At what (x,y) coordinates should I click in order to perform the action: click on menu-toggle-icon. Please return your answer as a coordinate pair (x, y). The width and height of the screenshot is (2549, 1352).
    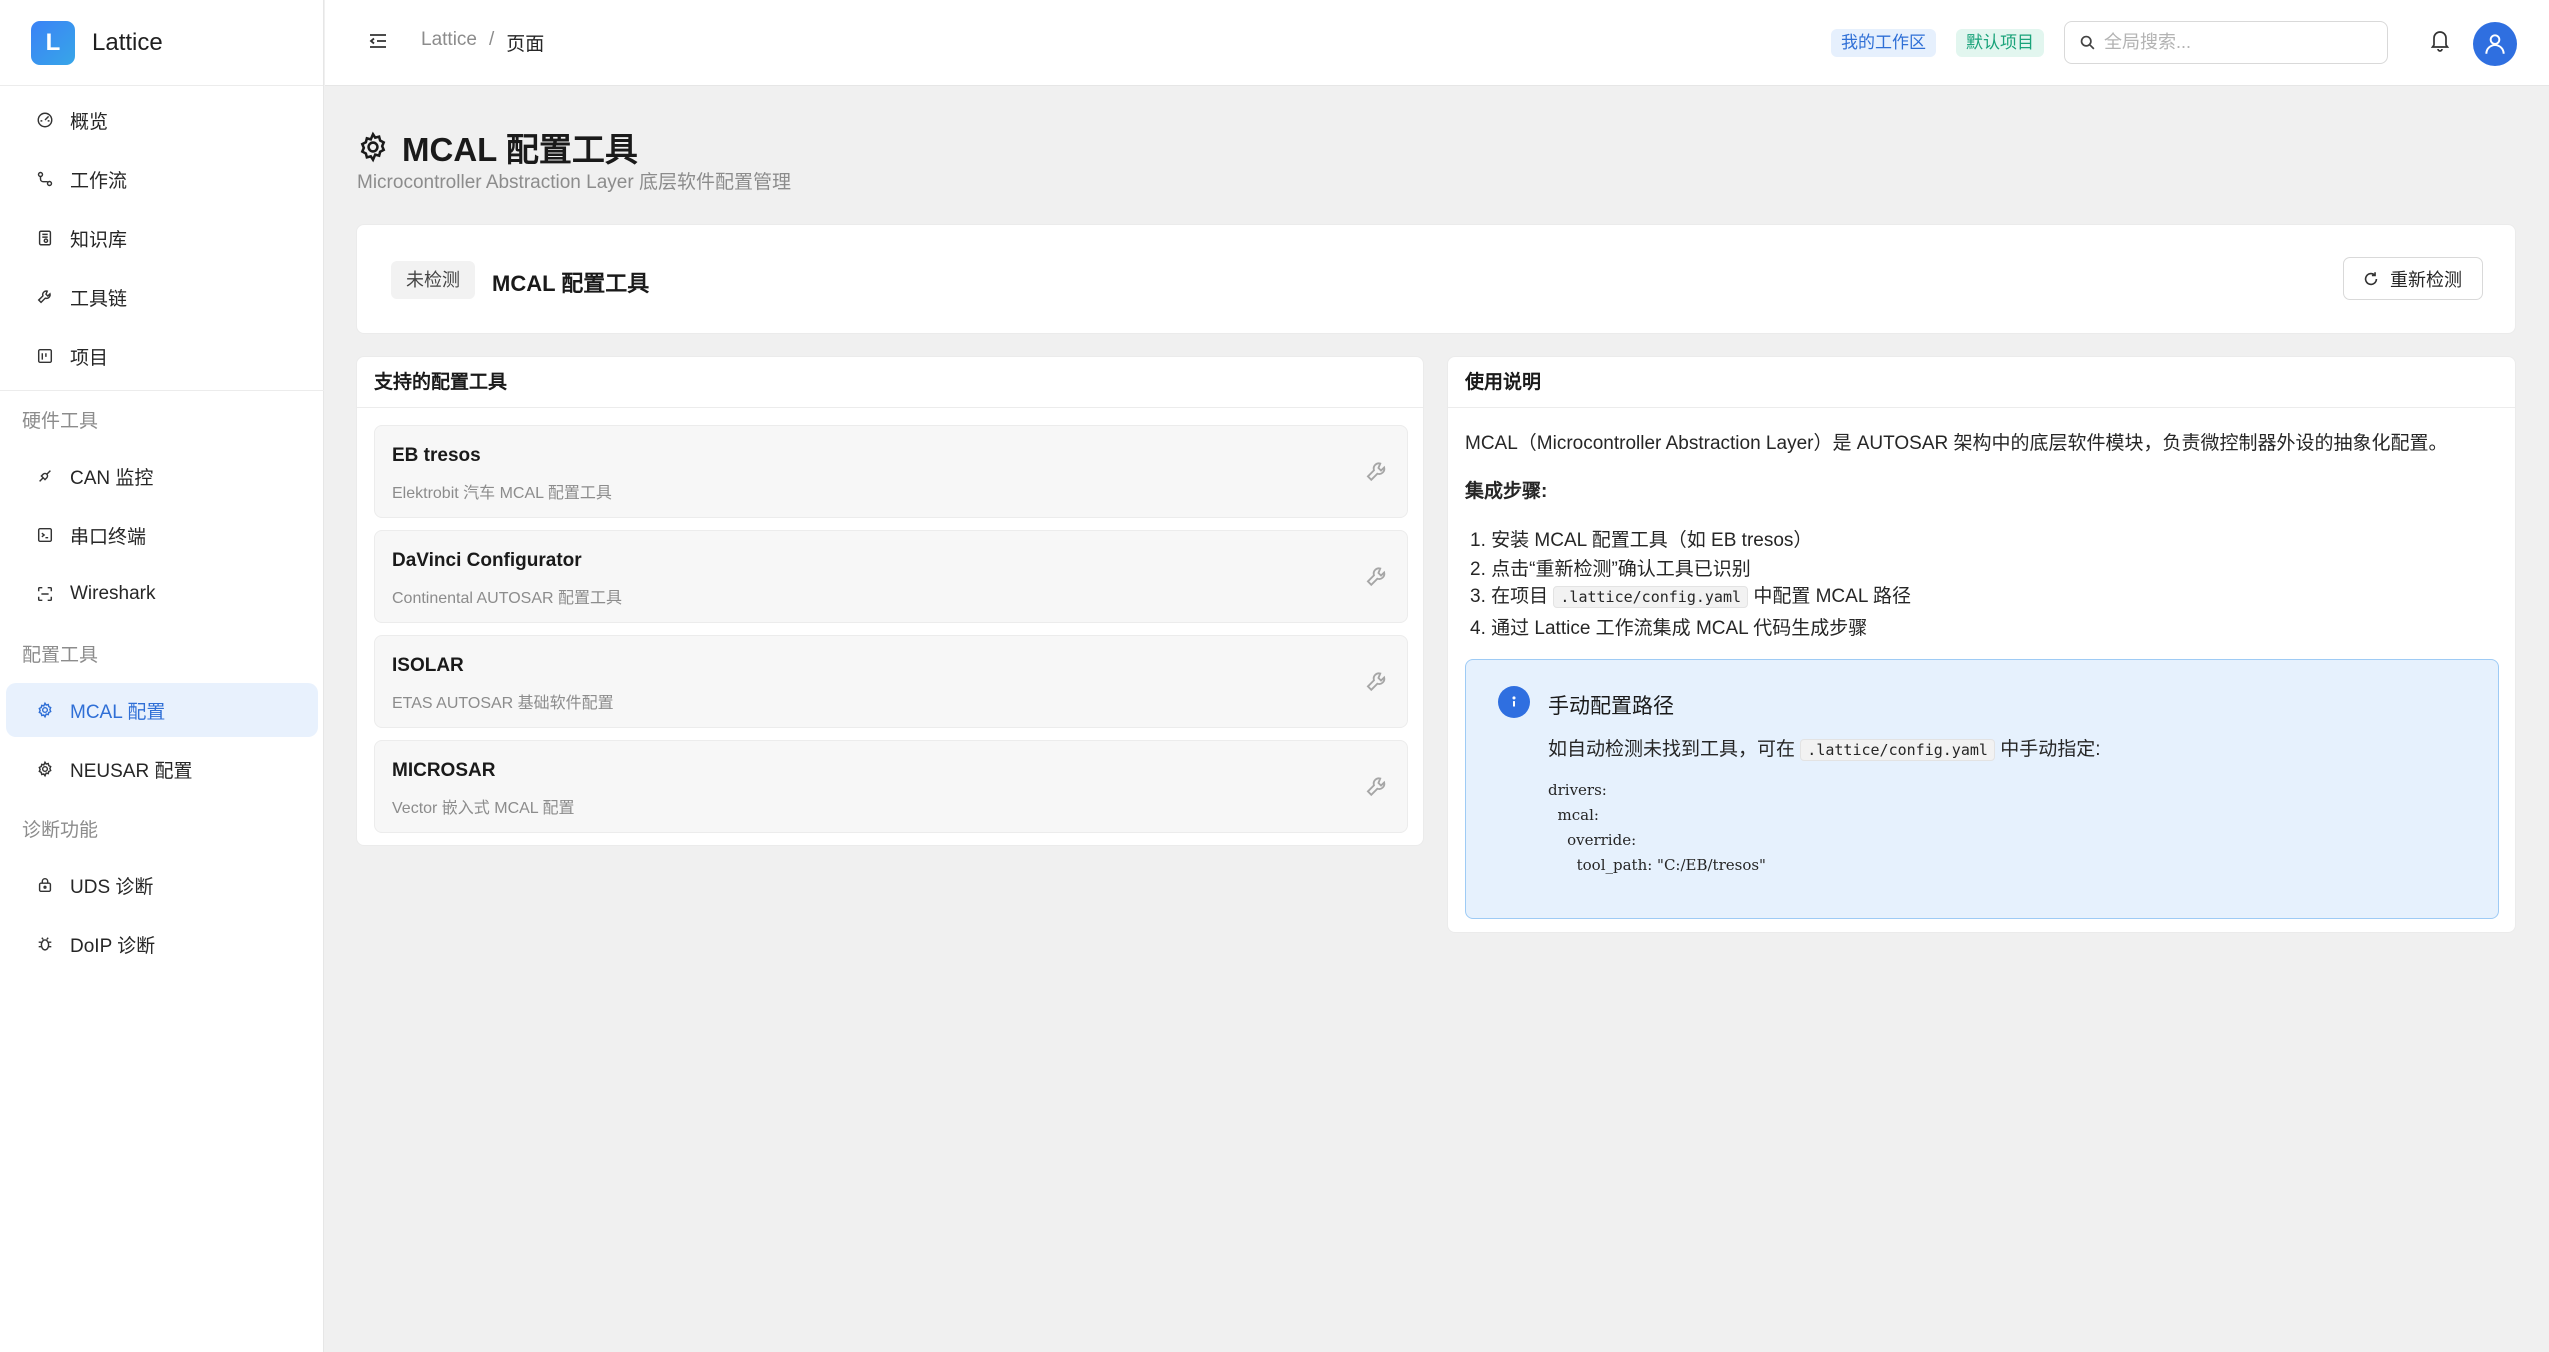
    Looking at the image, I should click on (378, 41).